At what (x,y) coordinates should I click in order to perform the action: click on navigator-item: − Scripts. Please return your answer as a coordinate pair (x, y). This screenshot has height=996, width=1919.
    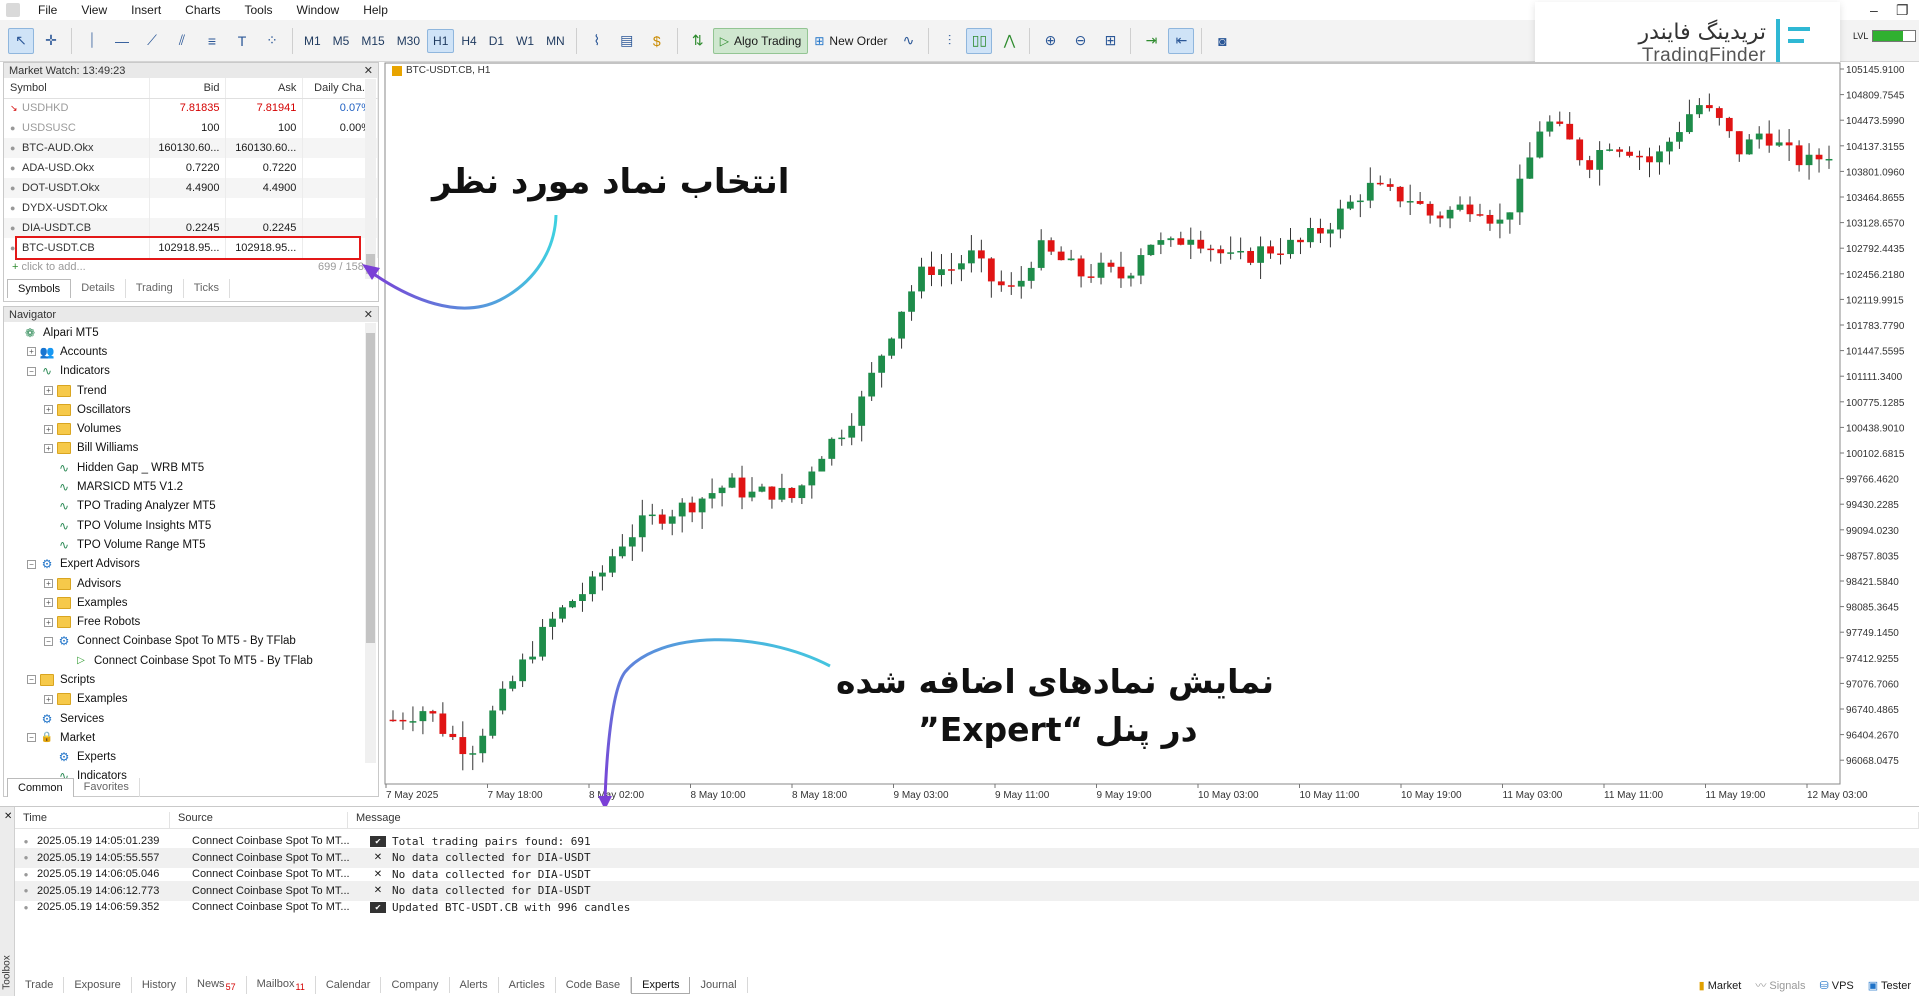
    Looking at the image, I should click on (191, 679).